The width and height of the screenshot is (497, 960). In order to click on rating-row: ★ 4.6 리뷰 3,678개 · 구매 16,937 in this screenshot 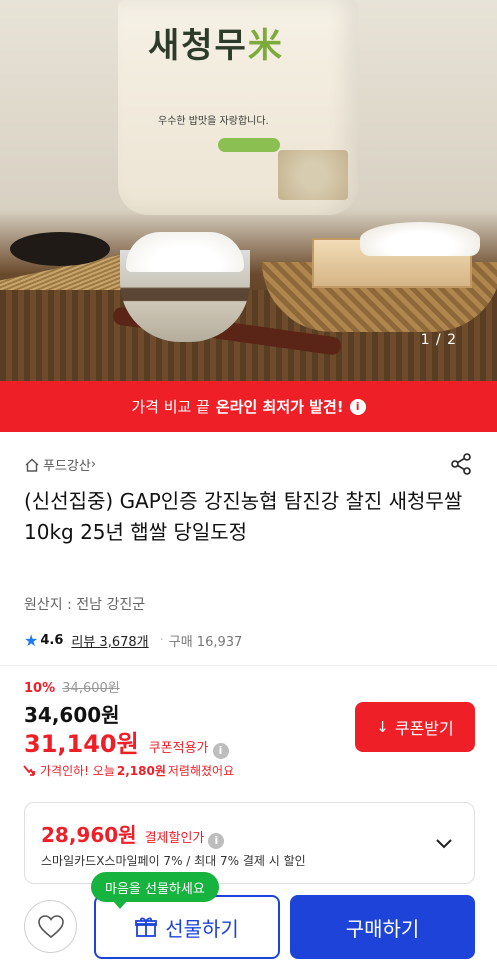, I will do `click(133, 640)`.